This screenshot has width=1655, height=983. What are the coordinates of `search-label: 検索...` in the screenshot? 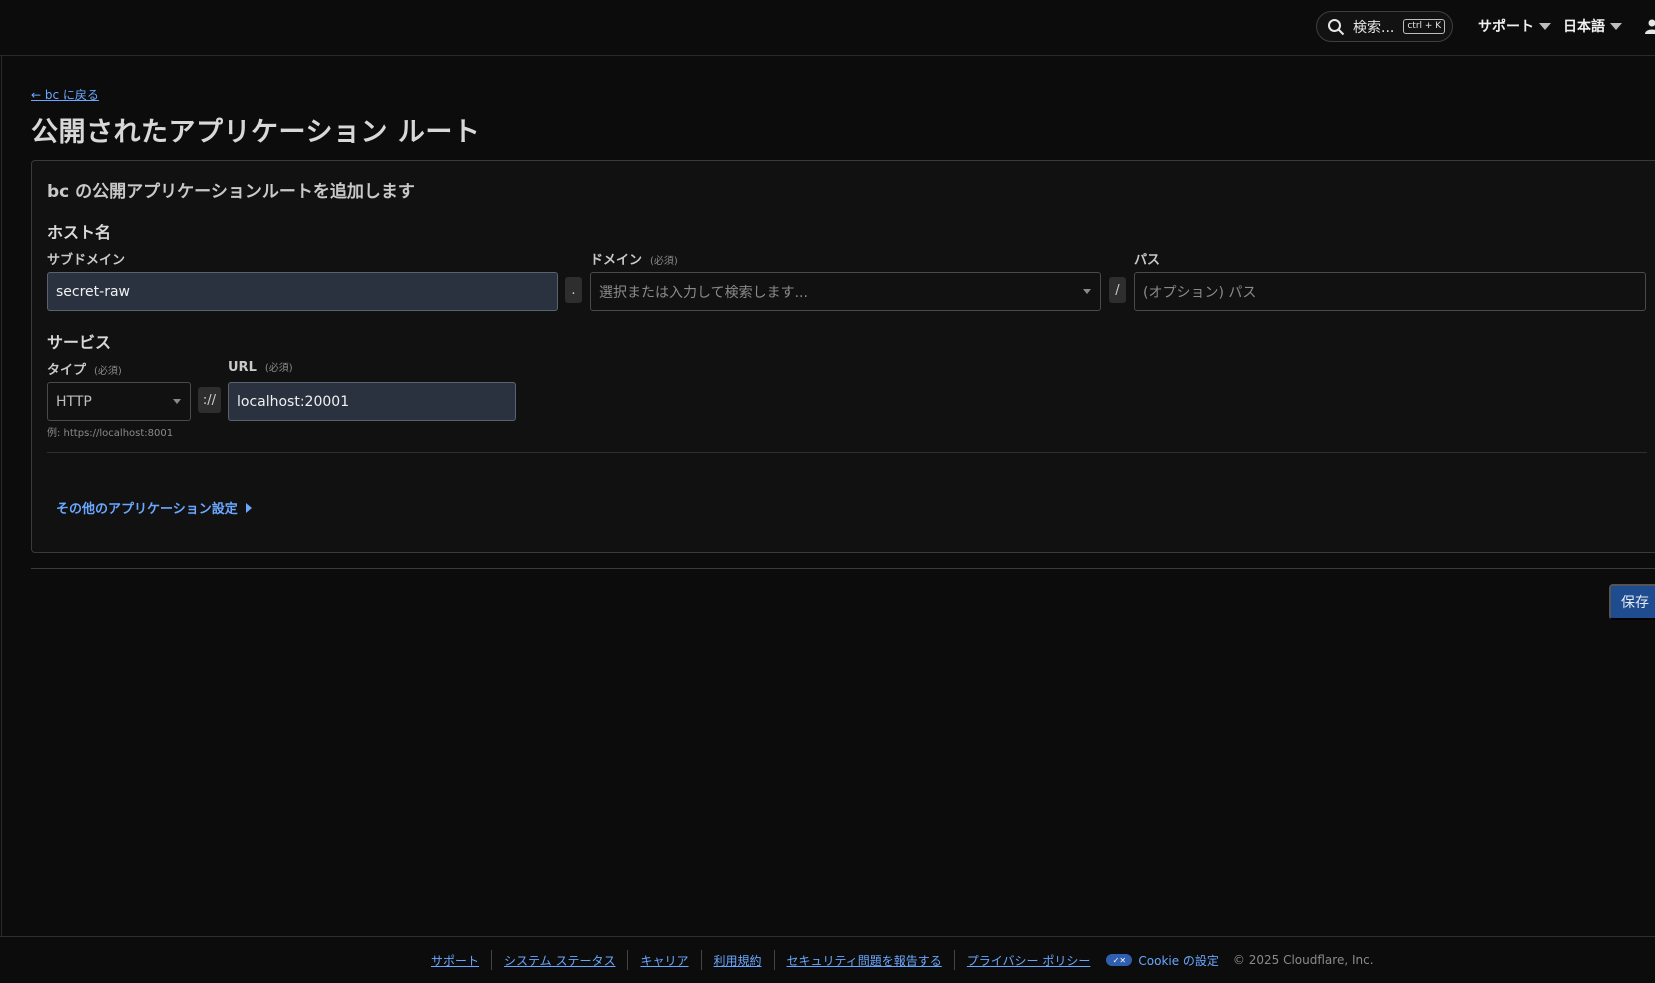 It's located at (1374, 27).